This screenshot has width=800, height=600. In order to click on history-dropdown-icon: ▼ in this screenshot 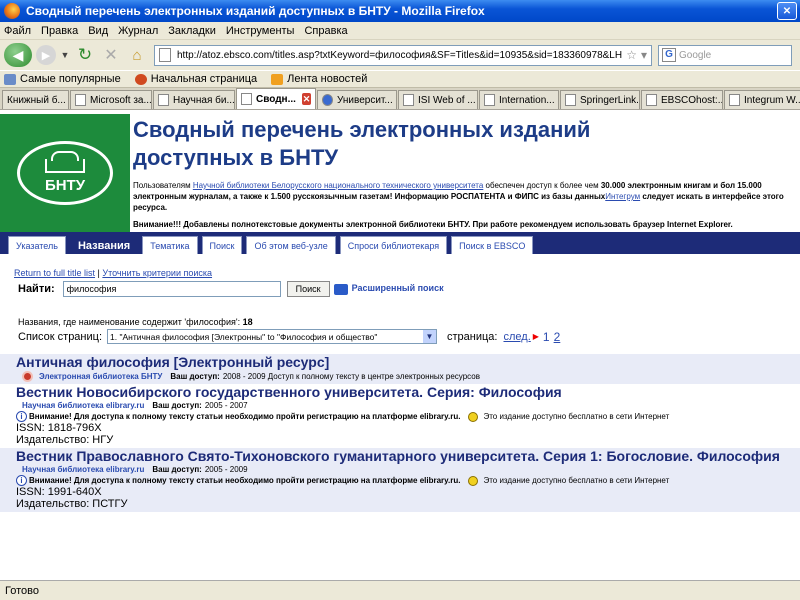, I will do `click(65, 55)`.